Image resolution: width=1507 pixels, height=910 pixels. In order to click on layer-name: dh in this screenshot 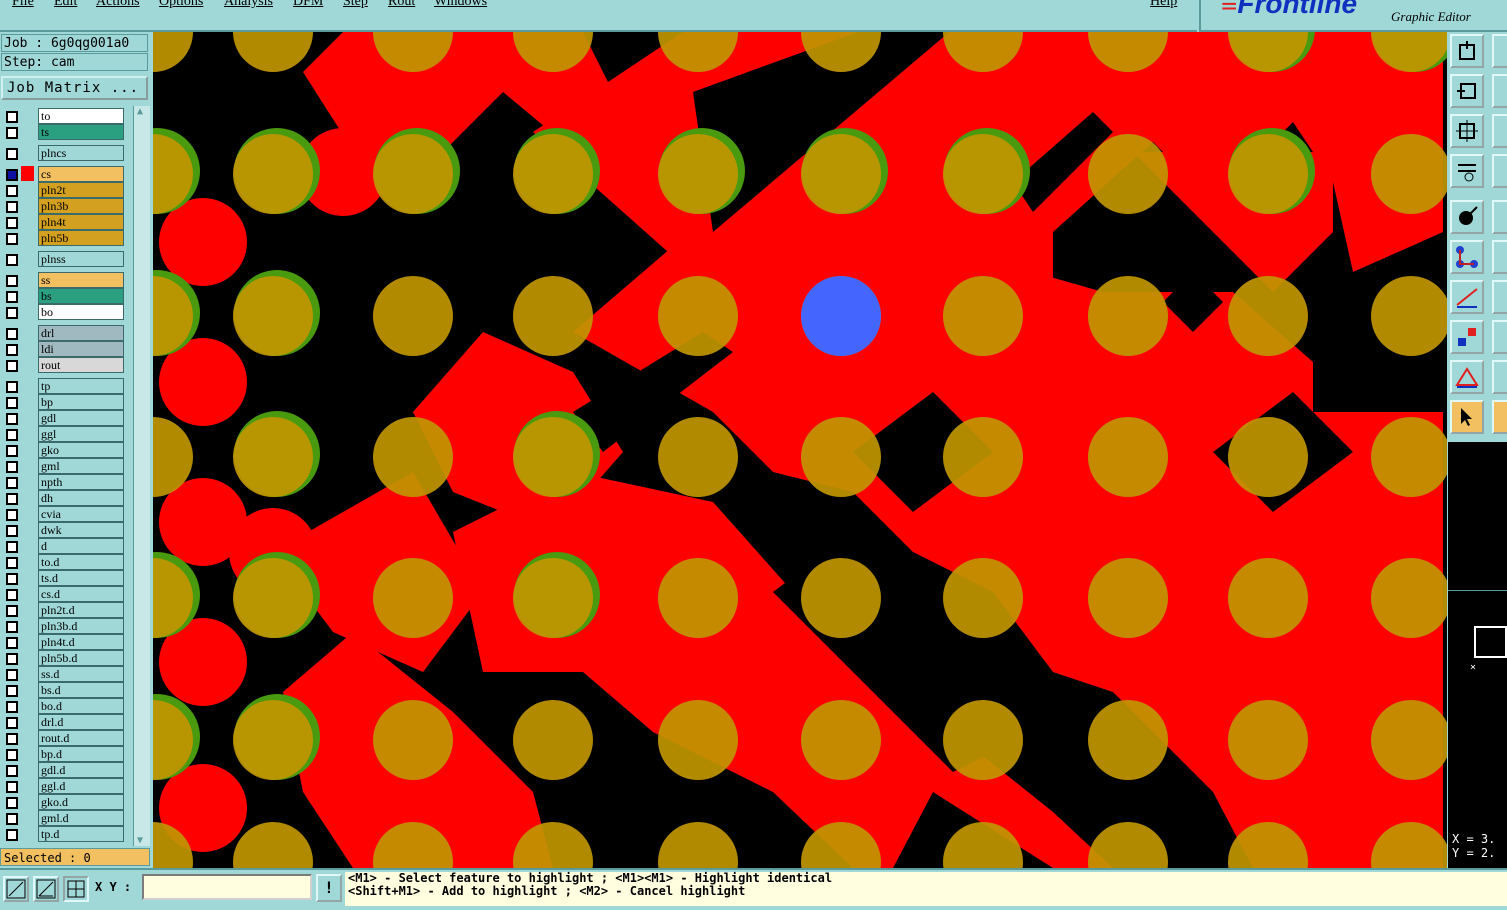, I will do `click(81, 498)`.